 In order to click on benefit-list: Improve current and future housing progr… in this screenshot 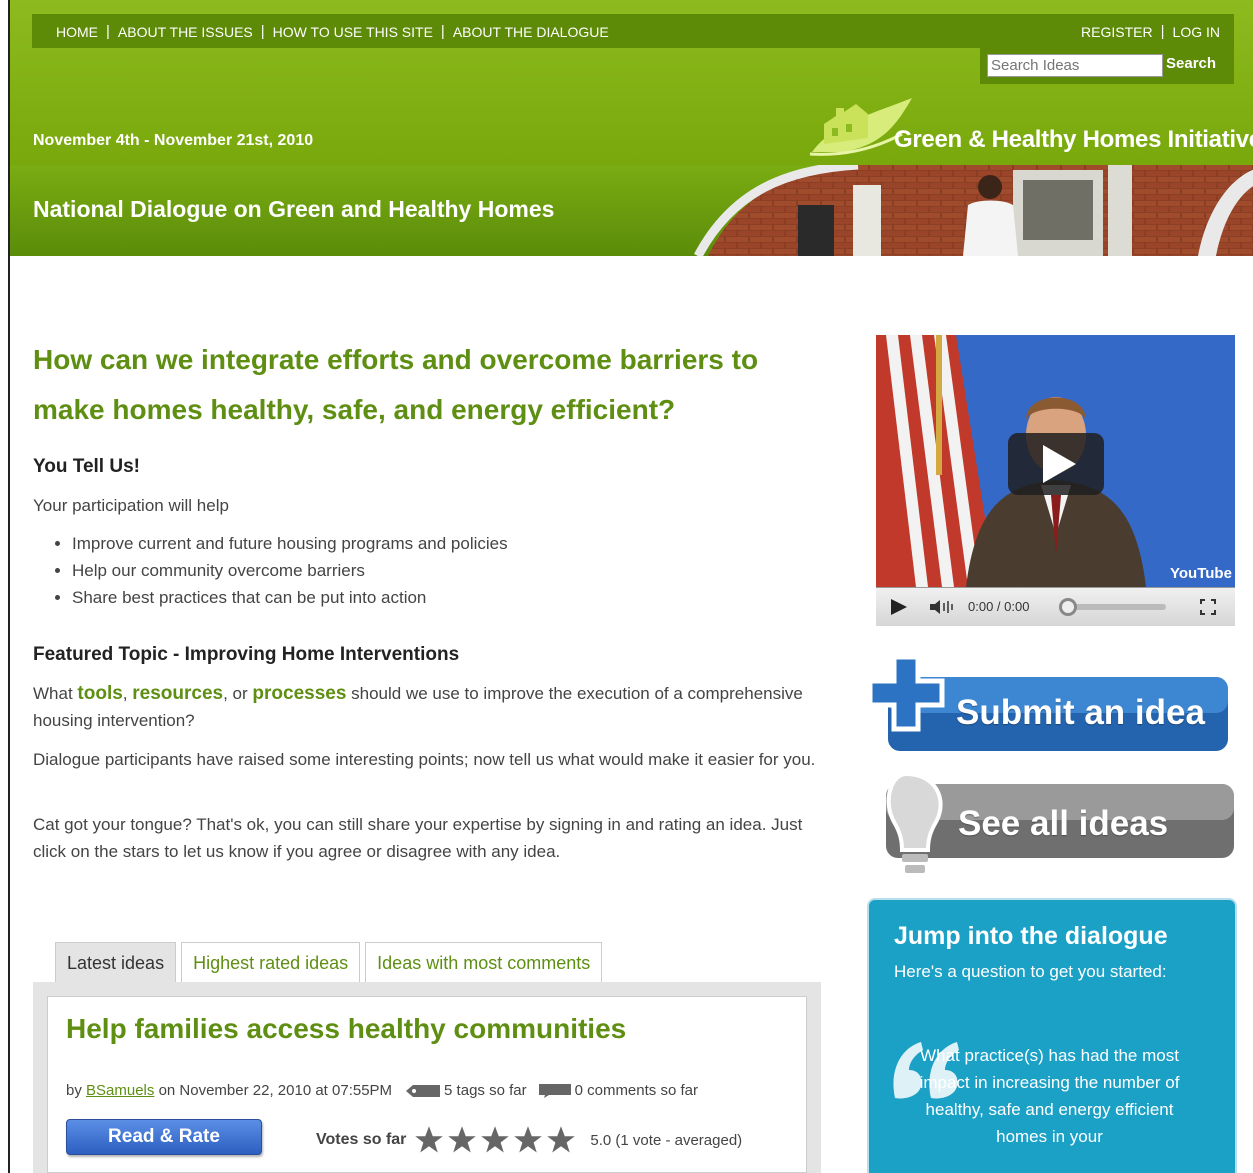, I will do `click(279, 570)`.